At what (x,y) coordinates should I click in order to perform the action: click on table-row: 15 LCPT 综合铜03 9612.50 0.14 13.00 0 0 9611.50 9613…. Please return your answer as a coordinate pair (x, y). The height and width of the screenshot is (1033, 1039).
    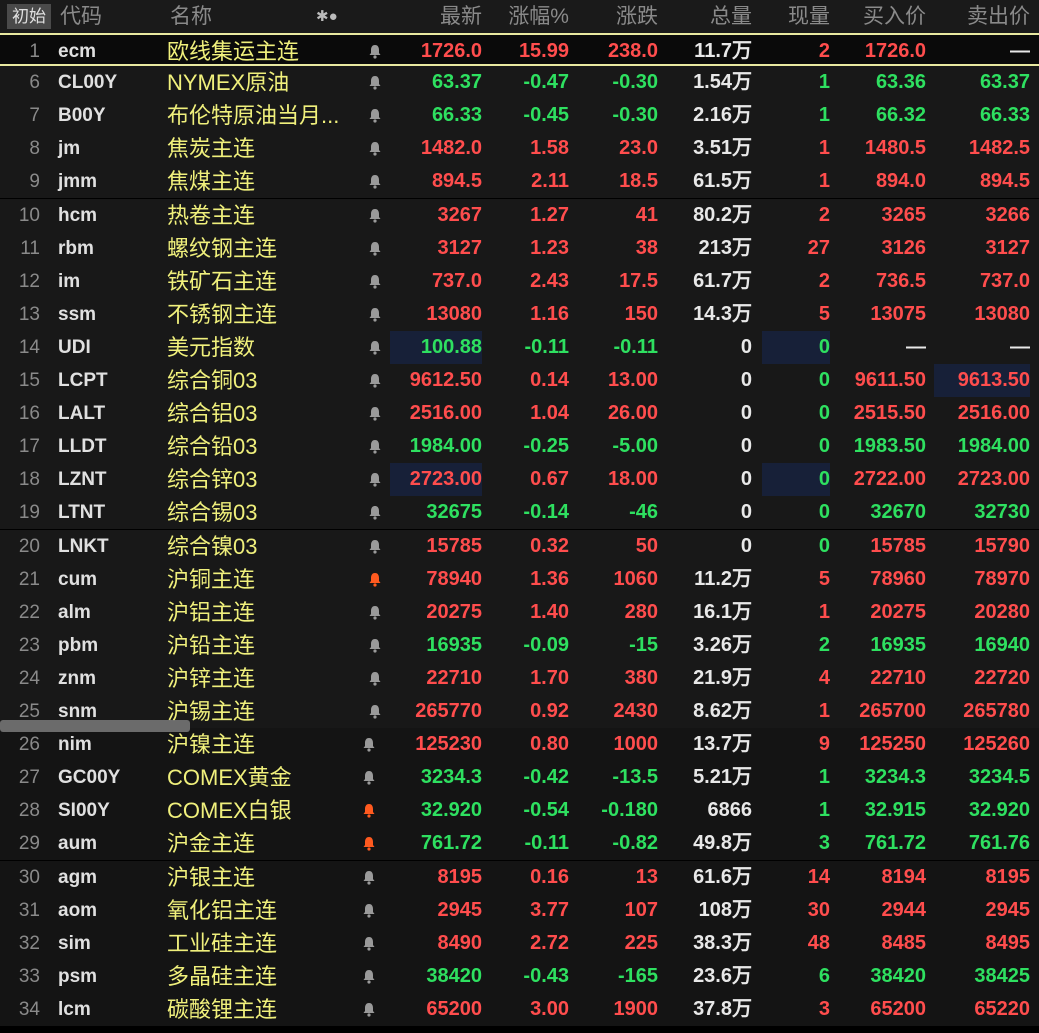
    Looking at the image, I should click on (519, 380).